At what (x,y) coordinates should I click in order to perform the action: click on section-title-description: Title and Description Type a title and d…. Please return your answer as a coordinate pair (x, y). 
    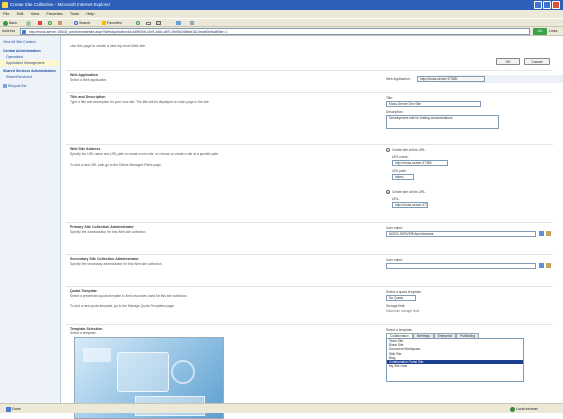
    Looking at the image, I should click on (309, 116).